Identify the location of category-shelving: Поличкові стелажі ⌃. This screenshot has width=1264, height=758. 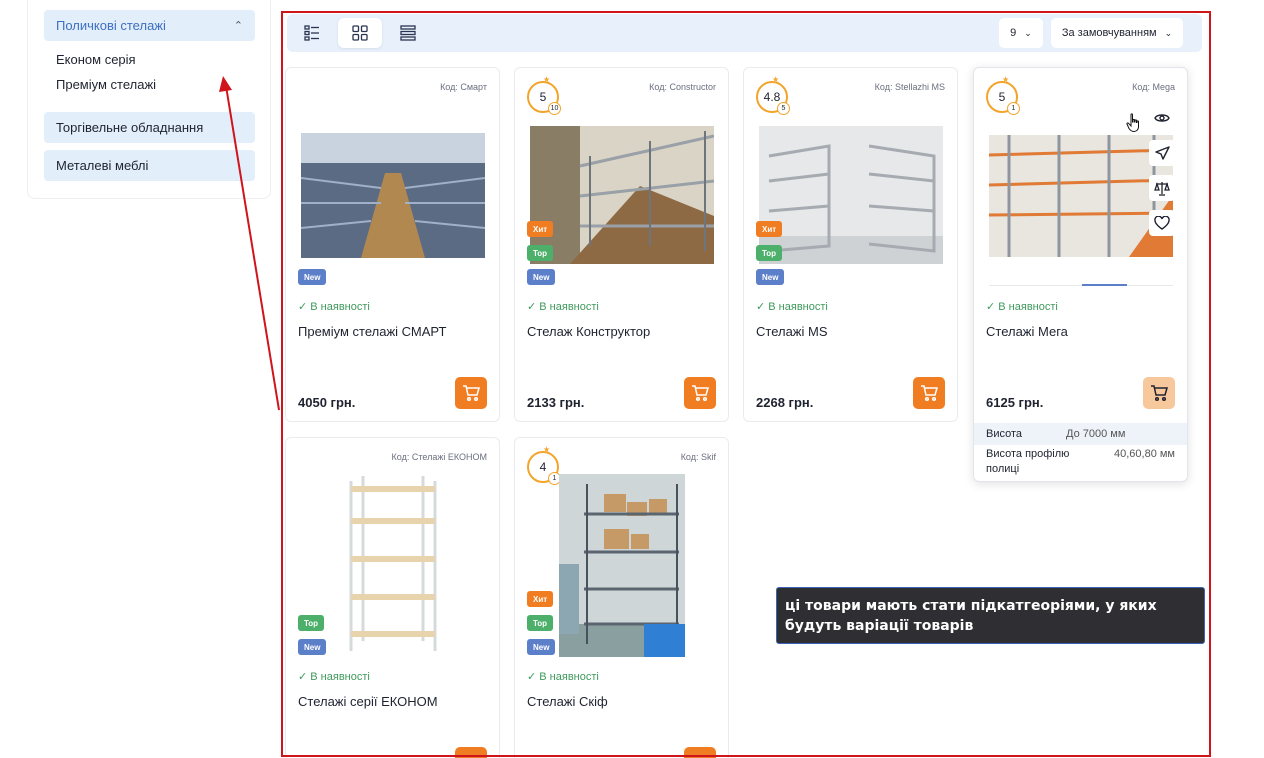
(149, 25).